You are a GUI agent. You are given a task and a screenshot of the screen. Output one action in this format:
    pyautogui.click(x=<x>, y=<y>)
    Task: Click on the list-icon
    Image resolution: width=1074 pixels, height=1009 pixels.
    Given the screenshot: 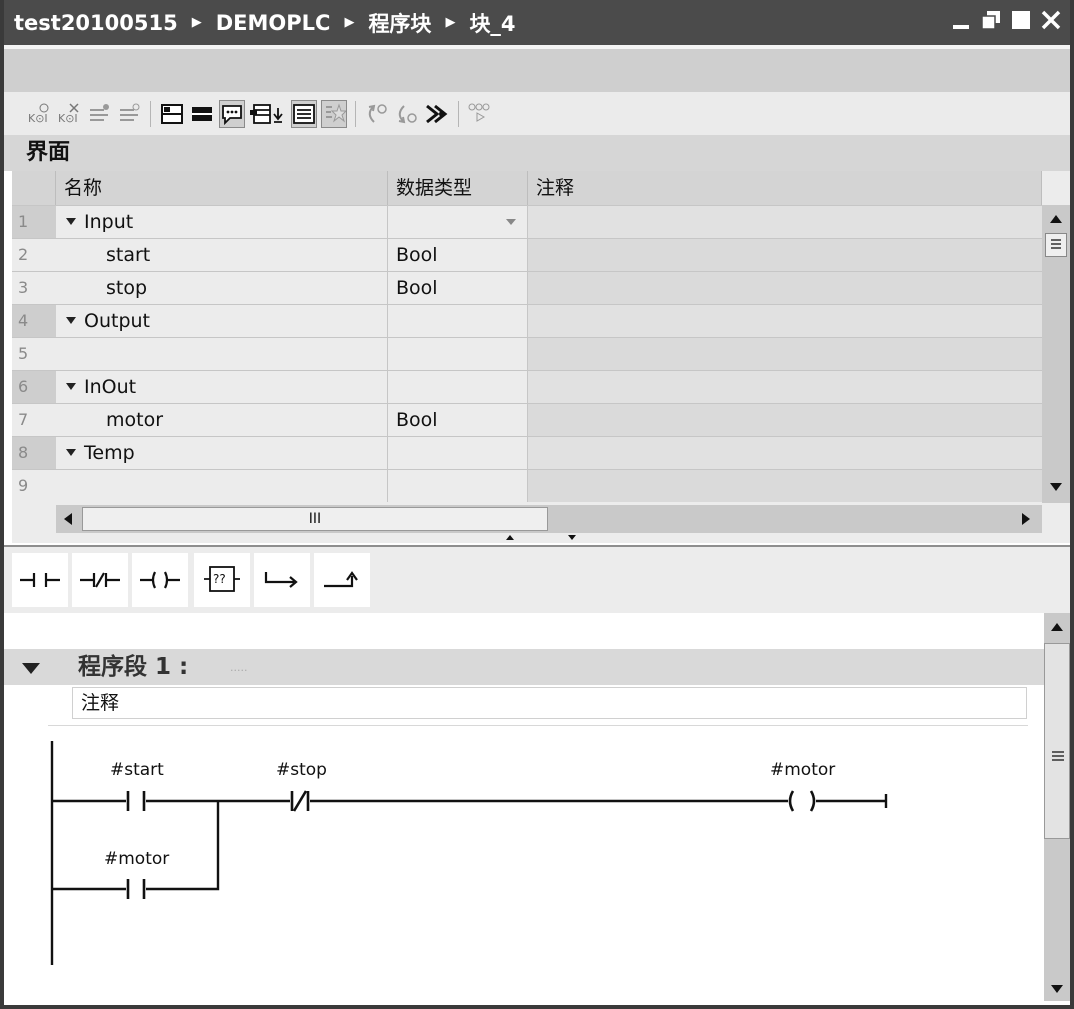 What is the action you would take?
    pyautogui.click(x=304, y=113)
    